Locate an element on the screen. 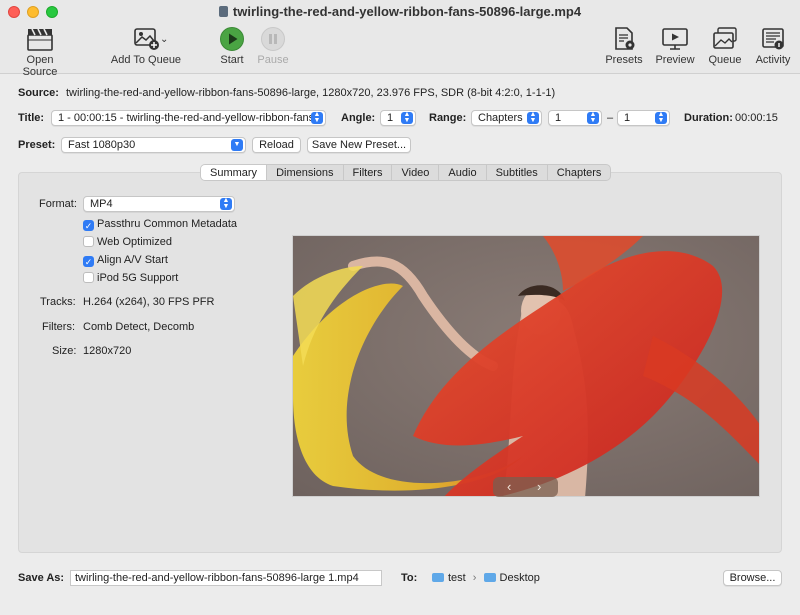 Image resolution: width=800 pixels, height=615 pixels. web-optimized-checkbox: Web Optimized is located at coordinates (127, 242).